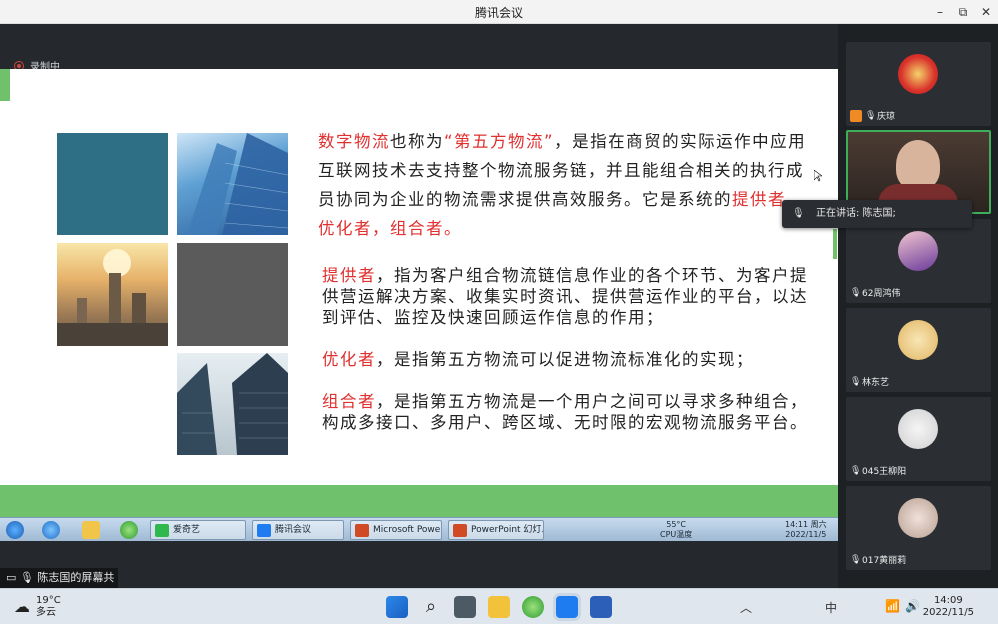 This screenshot has width=998, height=624. I want to click on volume-icon: 🔊, so click(912, 606).